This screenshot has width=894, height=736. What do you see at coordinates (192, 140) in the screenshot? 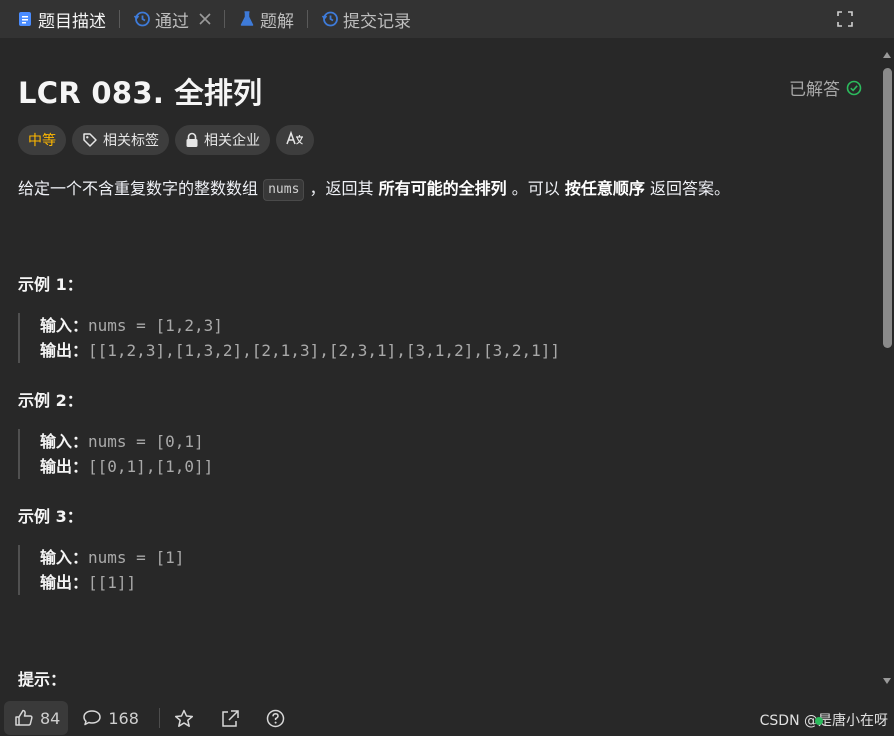
I see `lock-icon` at bounding box center [192, 140].